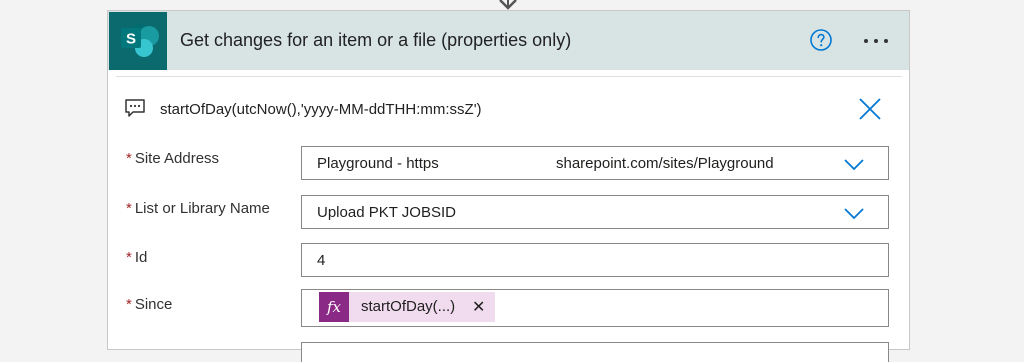 The height and width of the screenshot is (362, 1024). Describe the element at coordinates (177, 158) in the screenshot. I see `site-address-label-text: Site Address` at that location.